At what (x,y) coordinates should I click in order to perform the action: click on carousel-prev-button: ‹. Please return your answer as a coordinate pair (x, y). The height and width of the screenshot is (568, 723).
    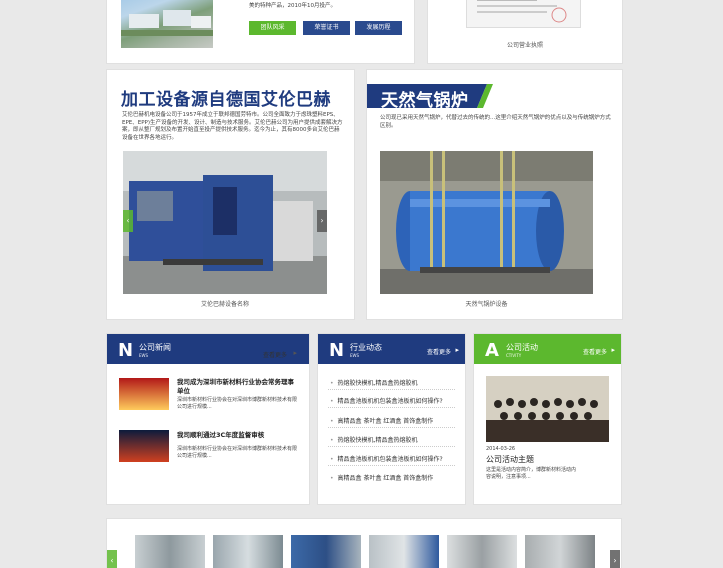
    Looking at the image, I should click on (128, 221).